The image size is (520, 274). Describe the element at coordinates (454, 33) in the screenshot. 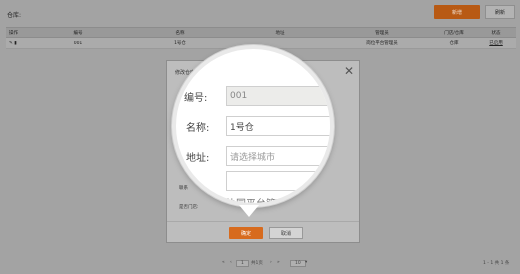

I see `header-store-type: 门店/仓库` at that location.